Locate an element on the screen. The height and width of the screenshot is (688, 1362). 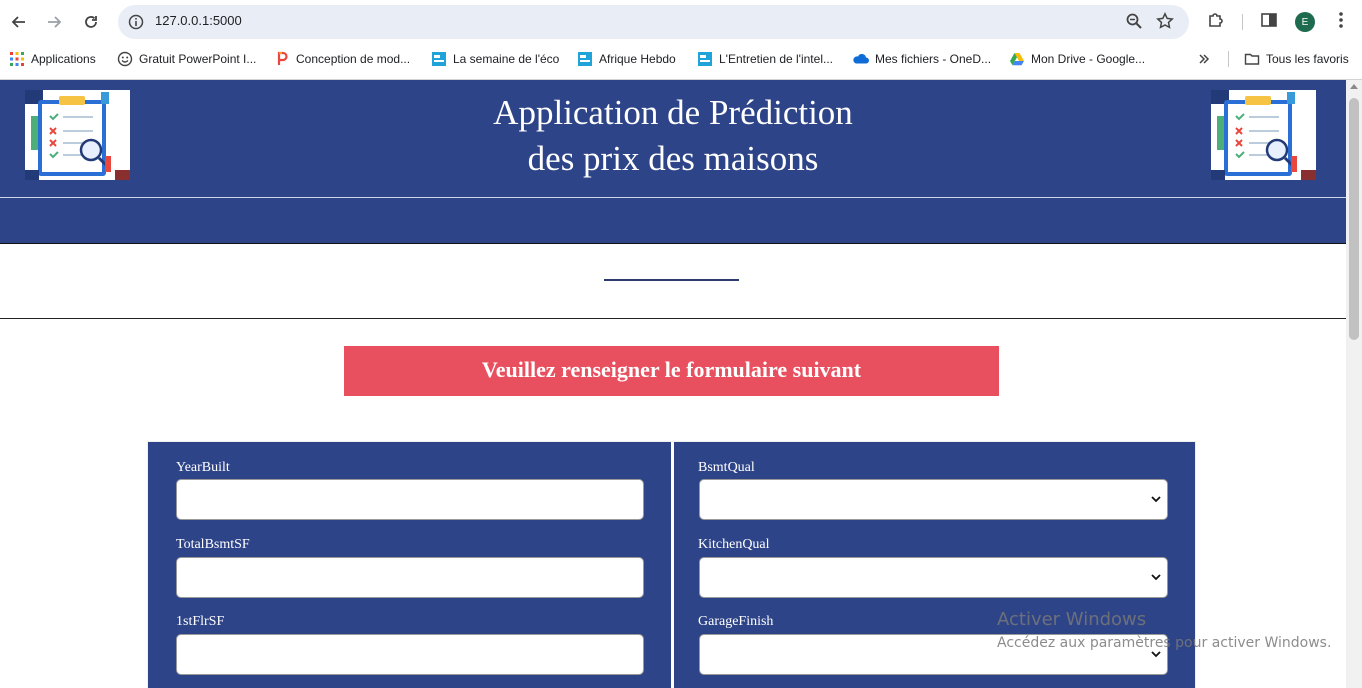
bookmark-applications: Applications is located at coordinates (52, 59).